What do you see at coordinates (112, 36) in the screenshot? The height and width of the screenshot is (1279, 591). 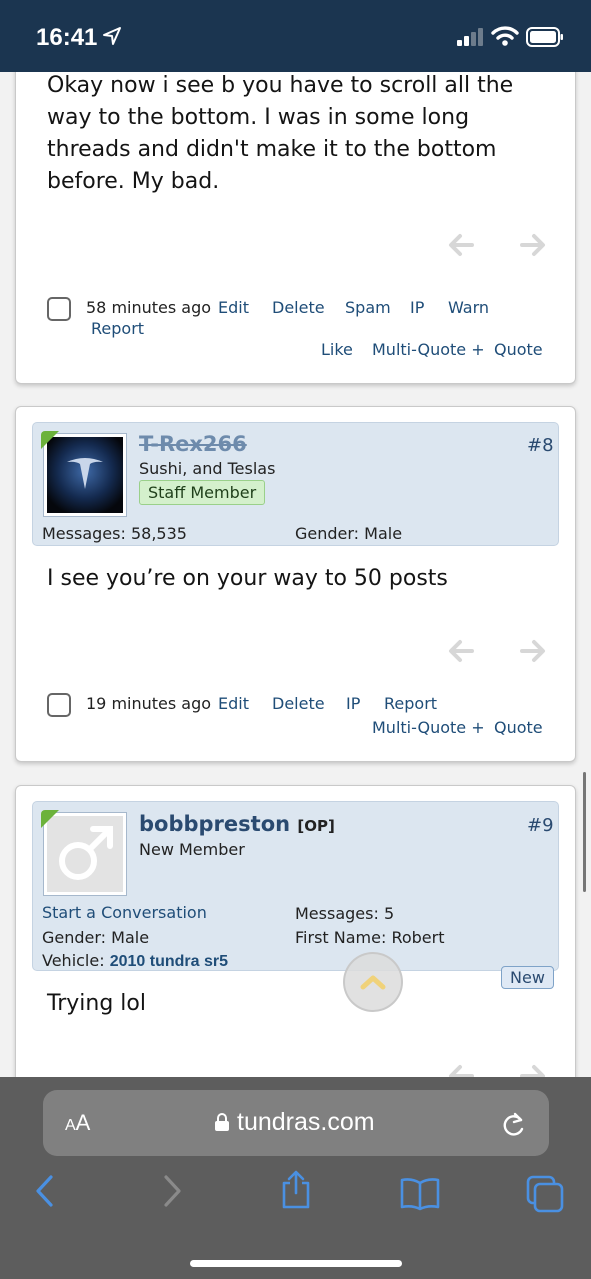 I see `location-arrow-icon` at bounding box center [112, 36].